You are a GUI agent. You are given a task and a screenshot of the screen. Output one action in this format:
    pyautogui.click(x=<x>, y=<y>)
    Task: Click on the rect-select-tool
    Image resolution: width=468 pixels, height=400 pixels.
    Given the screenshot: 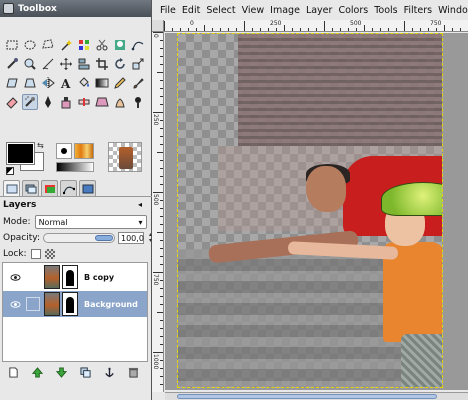 What is the action you would take?
    pyautogui.click(x=12, y=45)
    